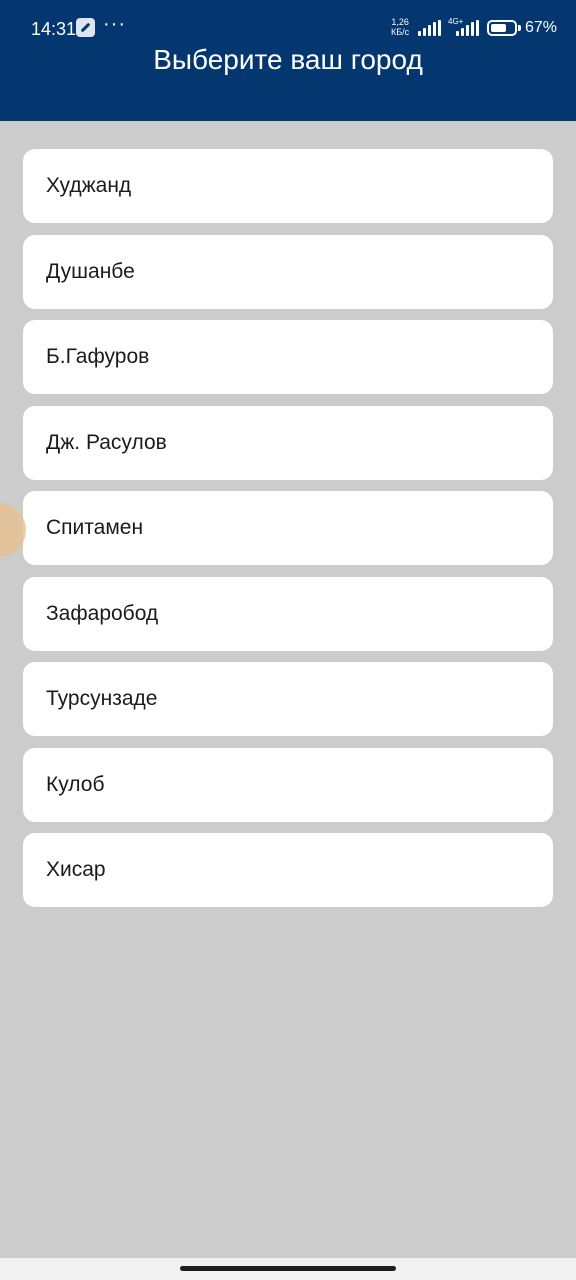 The width and height of the screenshot is (576, 1280). What do you see at coordinates (430, 28) in the screenshot?
I see `signal-strength-icon` at bounding box center [430, 28].